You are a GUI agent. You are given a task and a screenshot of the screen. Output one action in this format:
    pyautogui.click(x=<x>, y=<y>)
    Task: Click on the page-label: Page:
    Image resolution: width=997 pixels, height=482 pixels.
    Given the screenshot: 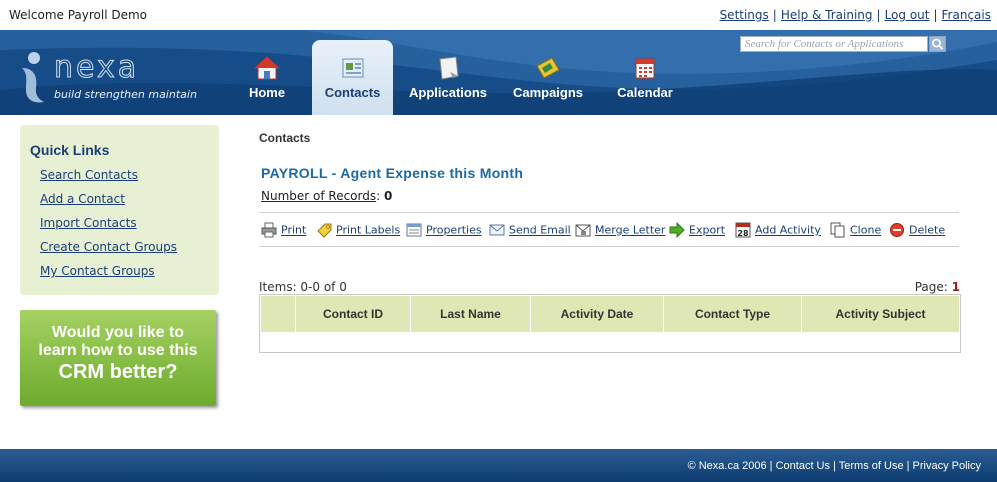 What is the action you would take?
    pyautogui.click(x=931, y=287)
    